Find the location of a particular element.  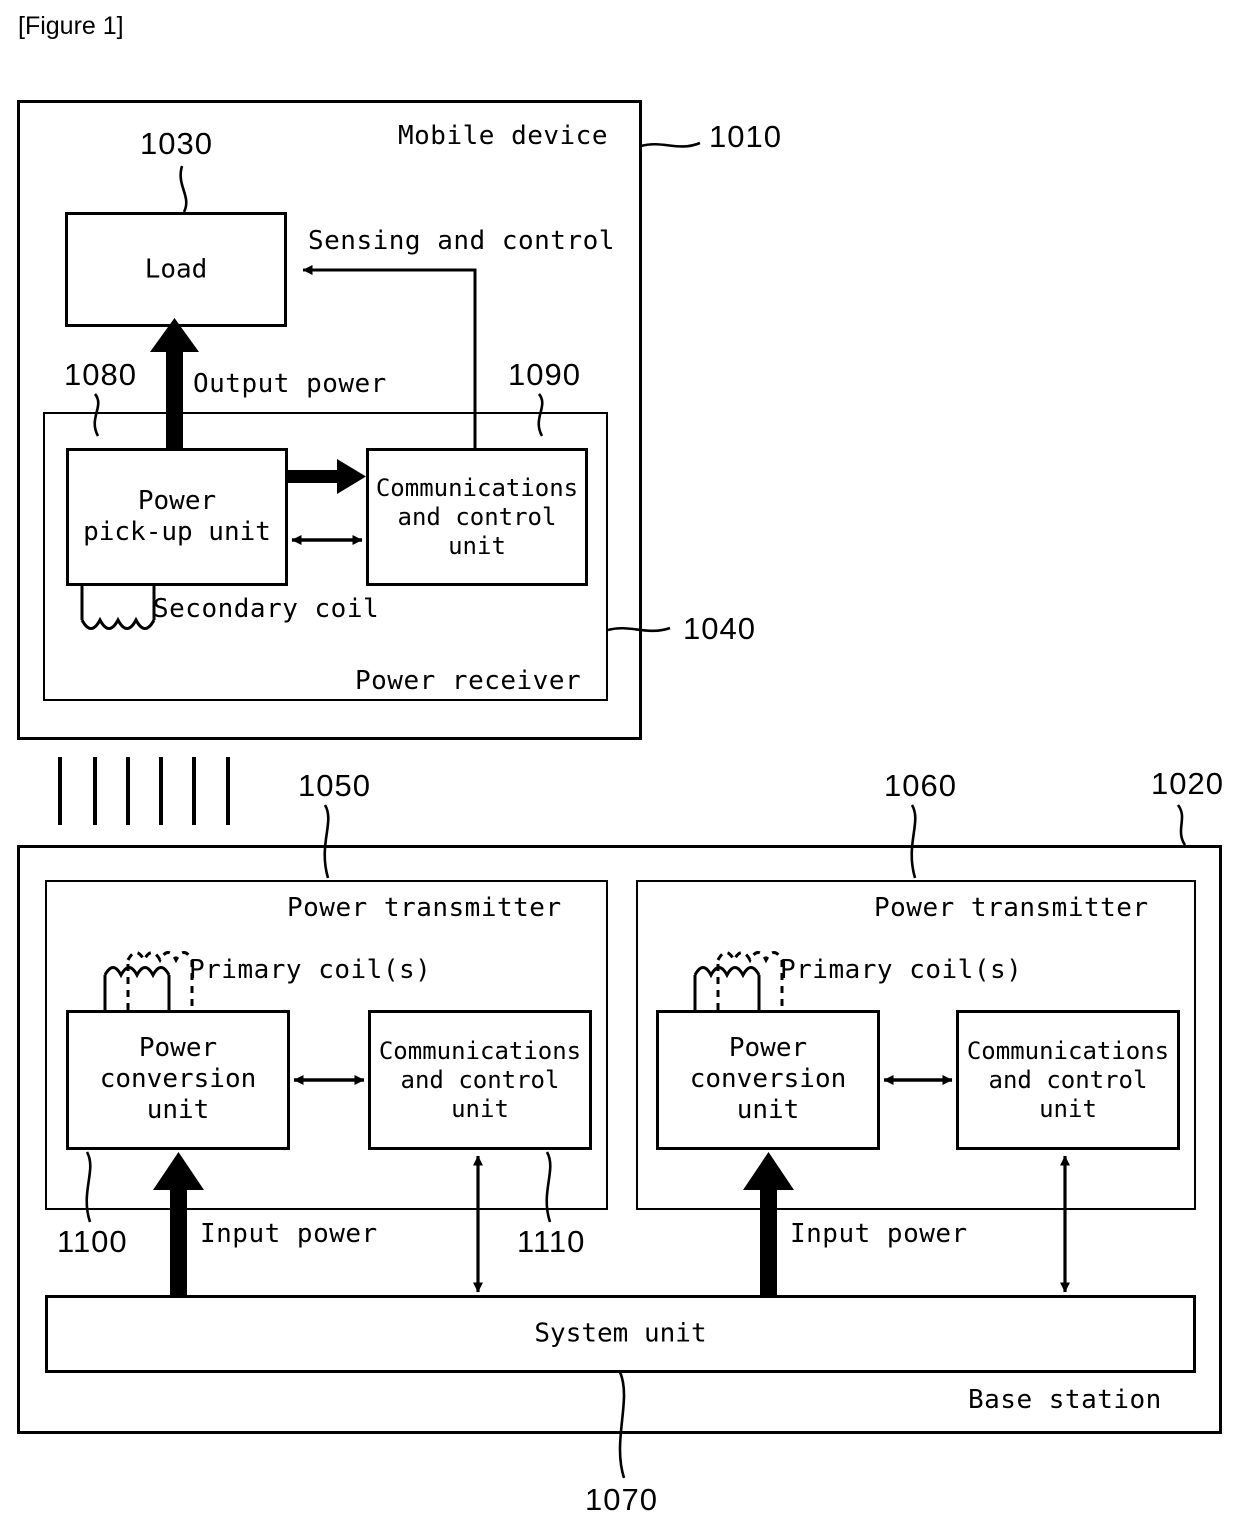

power-conversion-unit-right-label: Power conversion unit is located at coordinates (768, 1080).